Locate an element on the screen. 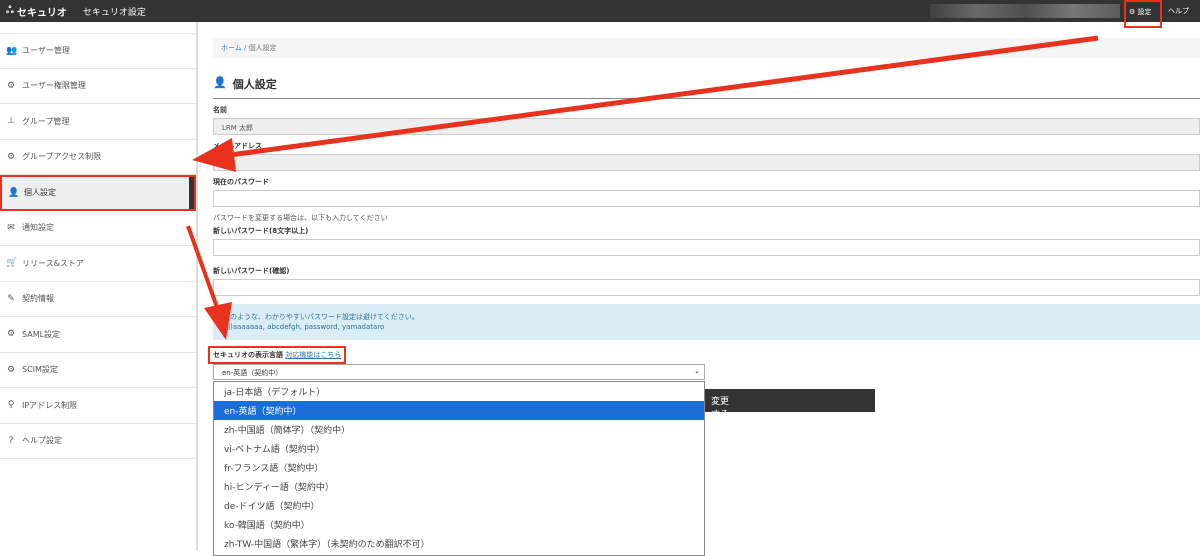 This screenshot has width=1200, height=556. dropdown-option: de-ドイツ語（契約中） is located at coordinates (459, 505).